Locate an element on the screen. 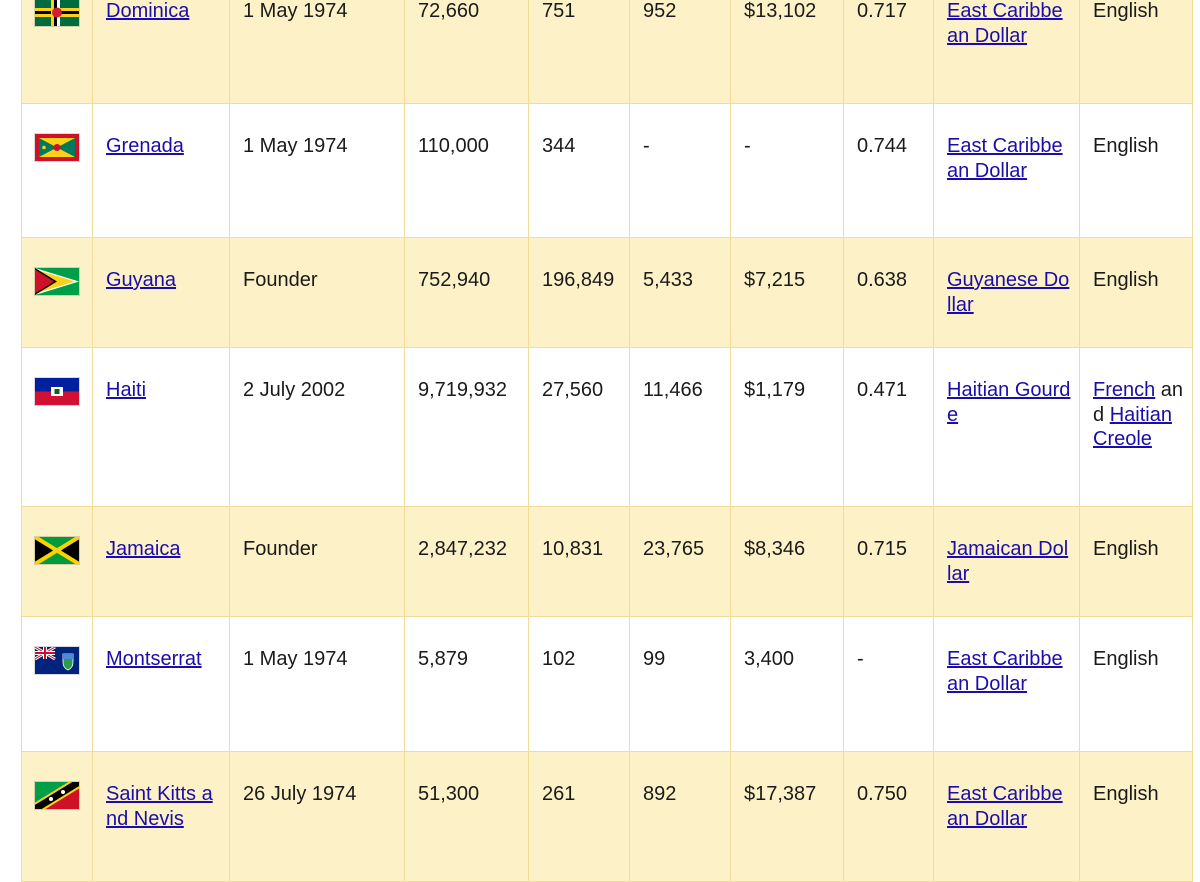 The height and width of the screenshot is (882, 1200). country-link: Guyana is located at coordinates (141, 280).